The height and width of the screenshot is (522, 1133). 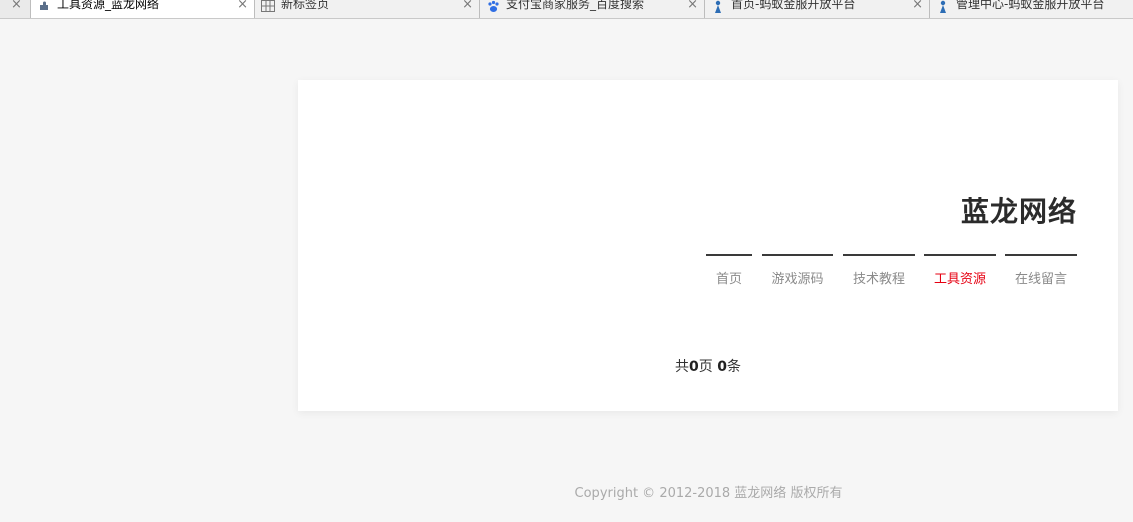 I want to click on nav-label: 游戏源码, so click(x=797, y=279).